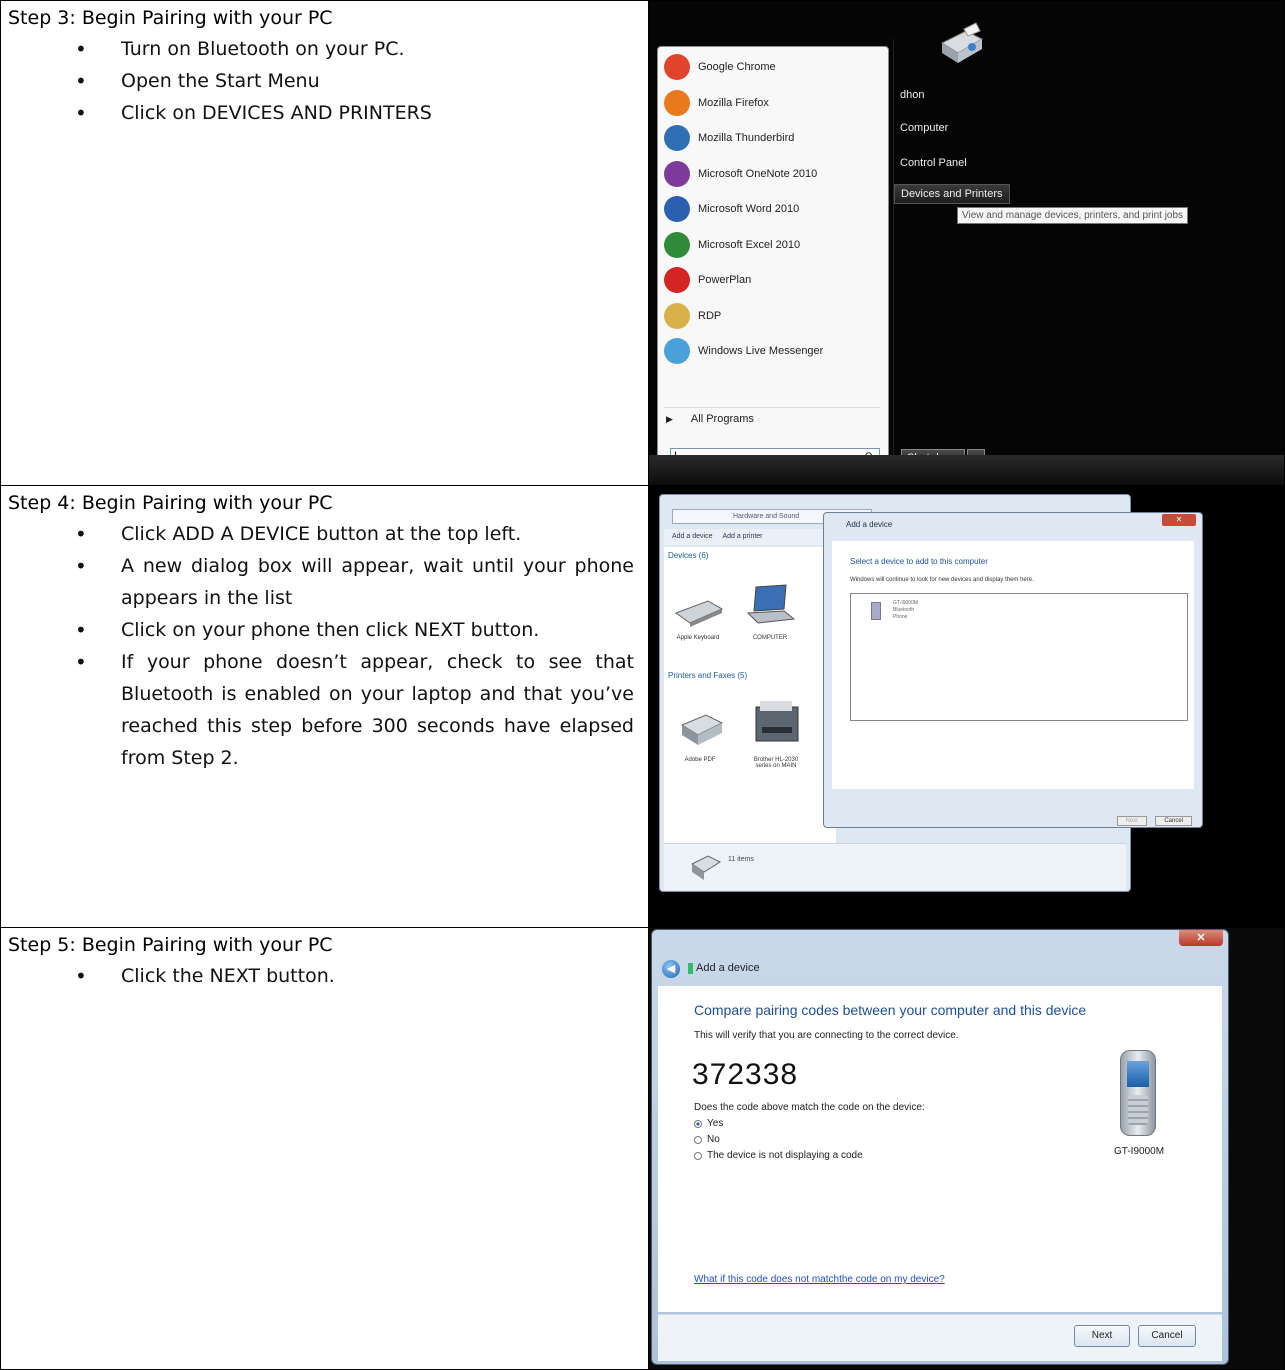 The width and height of the screenshot is (1285, 1370). What do you see at coordinates (761, 351) in the screenshot?
I see `program-label: Windows Live Messenger` at bounding box center [761, 351].